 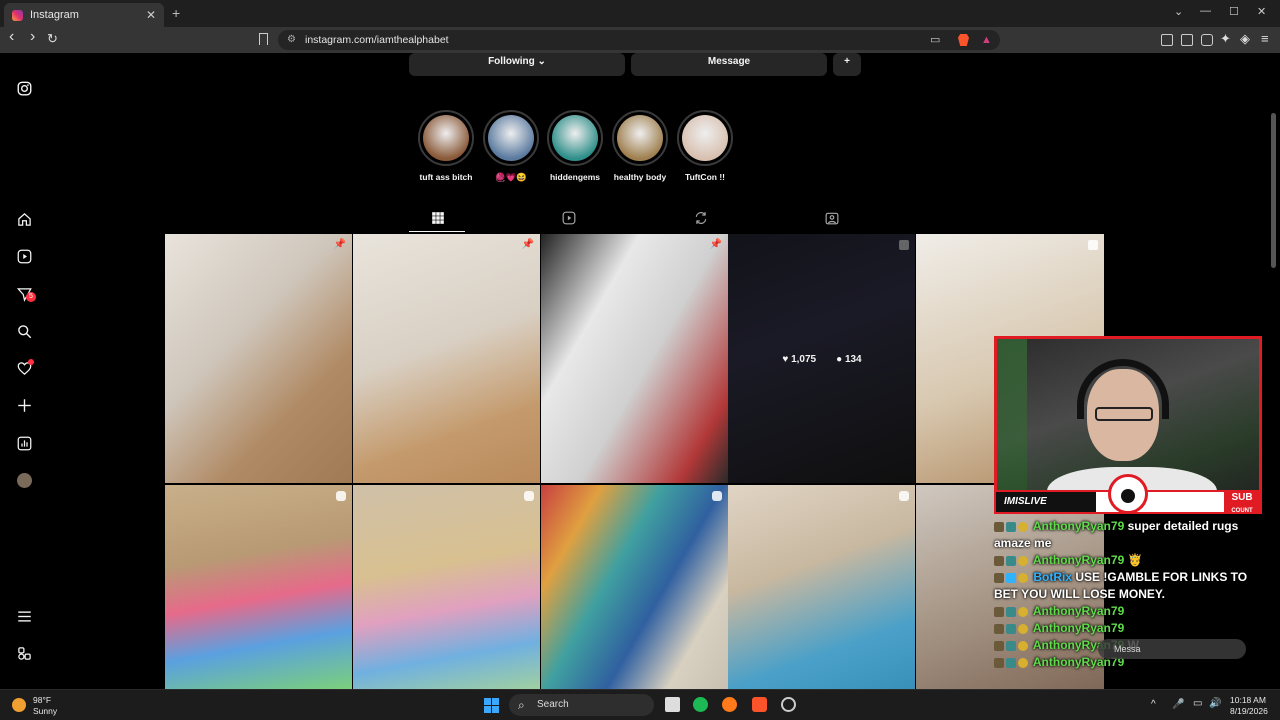 I want to click on instagram-logo-icon, so click(x=24, y=88).